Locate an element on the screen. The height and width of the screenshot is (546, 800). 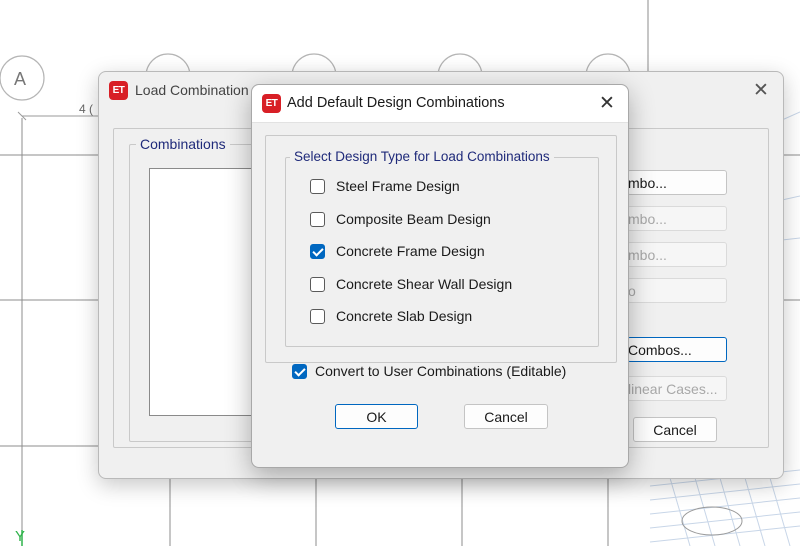
cancel-button: Cancel is located at coordinates (506, 416).